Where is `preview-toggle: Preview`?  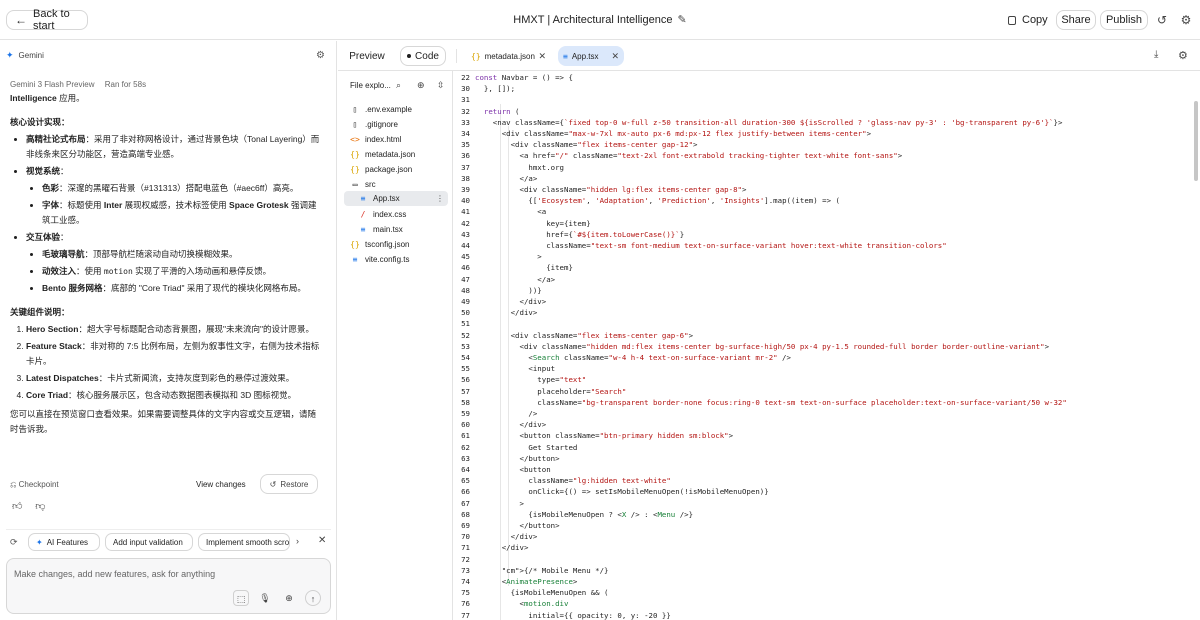
preview-toggle: Preview is located at coordinates (367, 56).